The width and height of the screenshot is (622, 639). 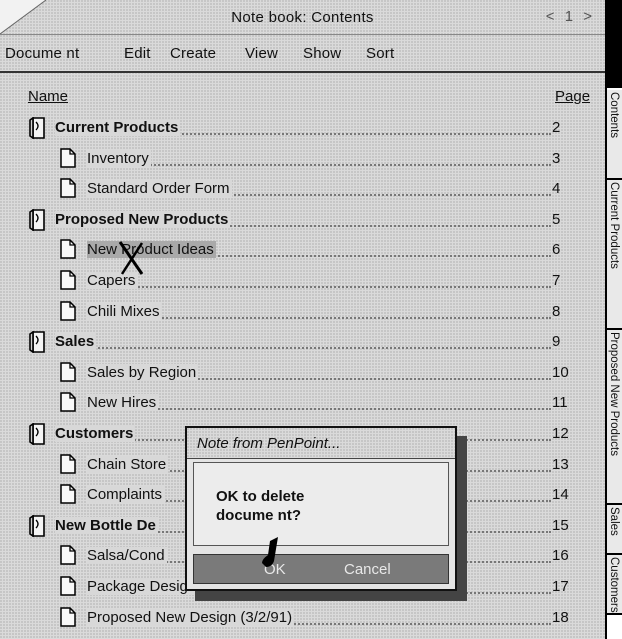 I want to click on title-bar: Note book: Contents < 1 >, so click(x=302, y=17).